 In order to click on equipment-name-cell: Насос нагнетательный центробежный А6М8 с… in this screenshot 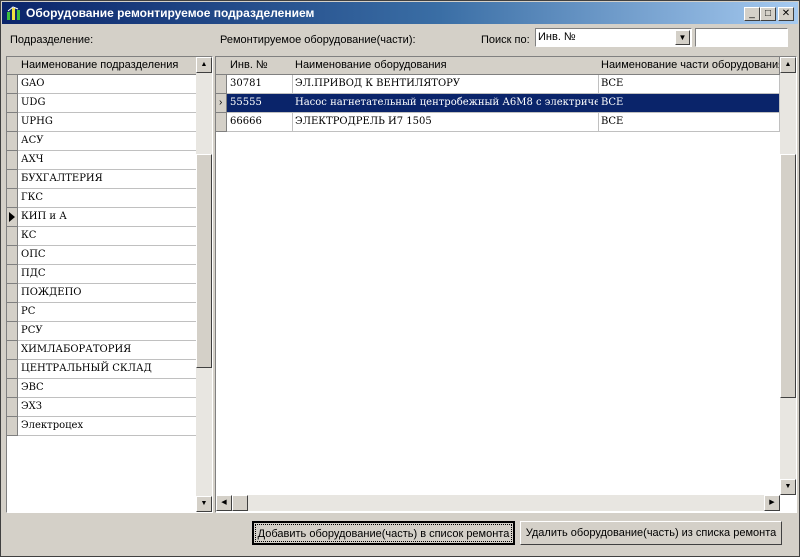, I will do `click(445, 103)`.